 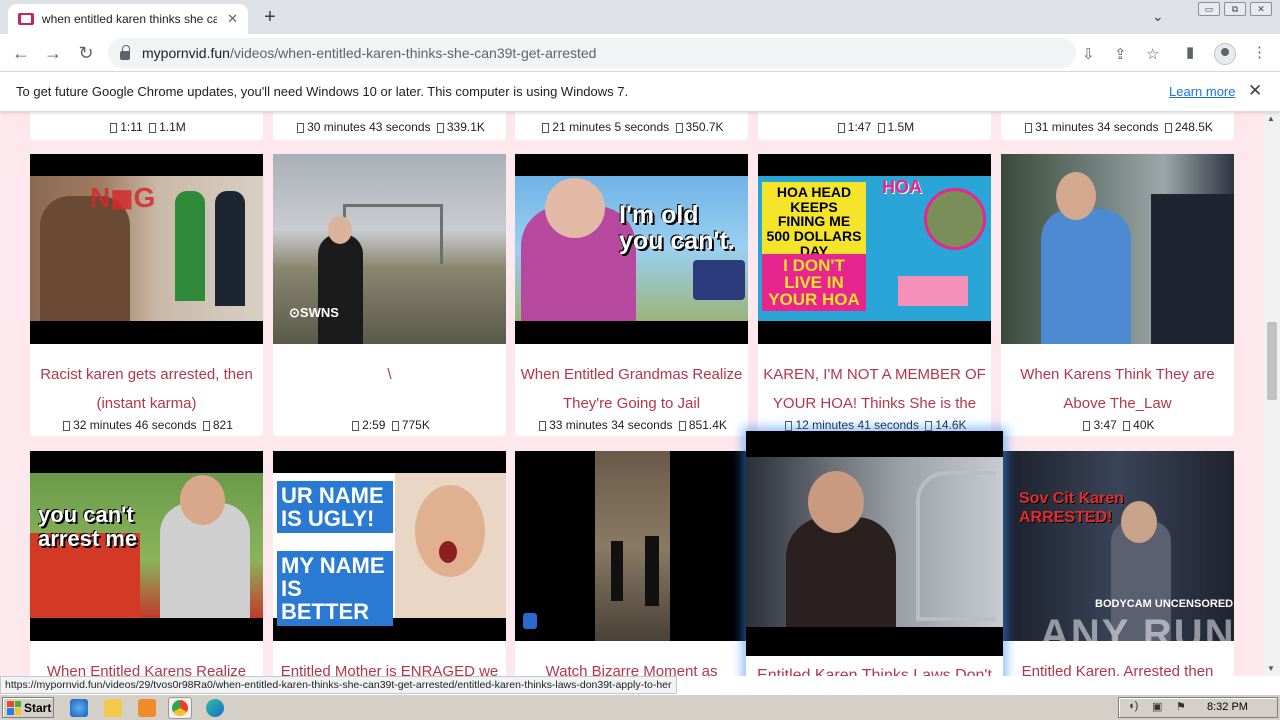 What do you see at coordinates (1202, 91) in the screenshot?
I see `learn-more-link: Learn more` at bounding box center [1202, 91].